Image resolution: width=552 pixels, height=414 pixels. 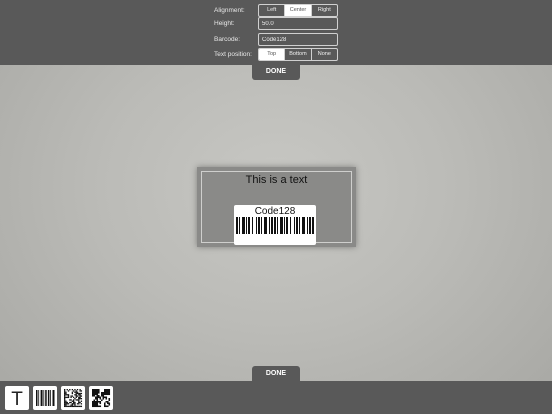 I want to click on label-canvas: This is a text Code128, so click(x=276, y=207).